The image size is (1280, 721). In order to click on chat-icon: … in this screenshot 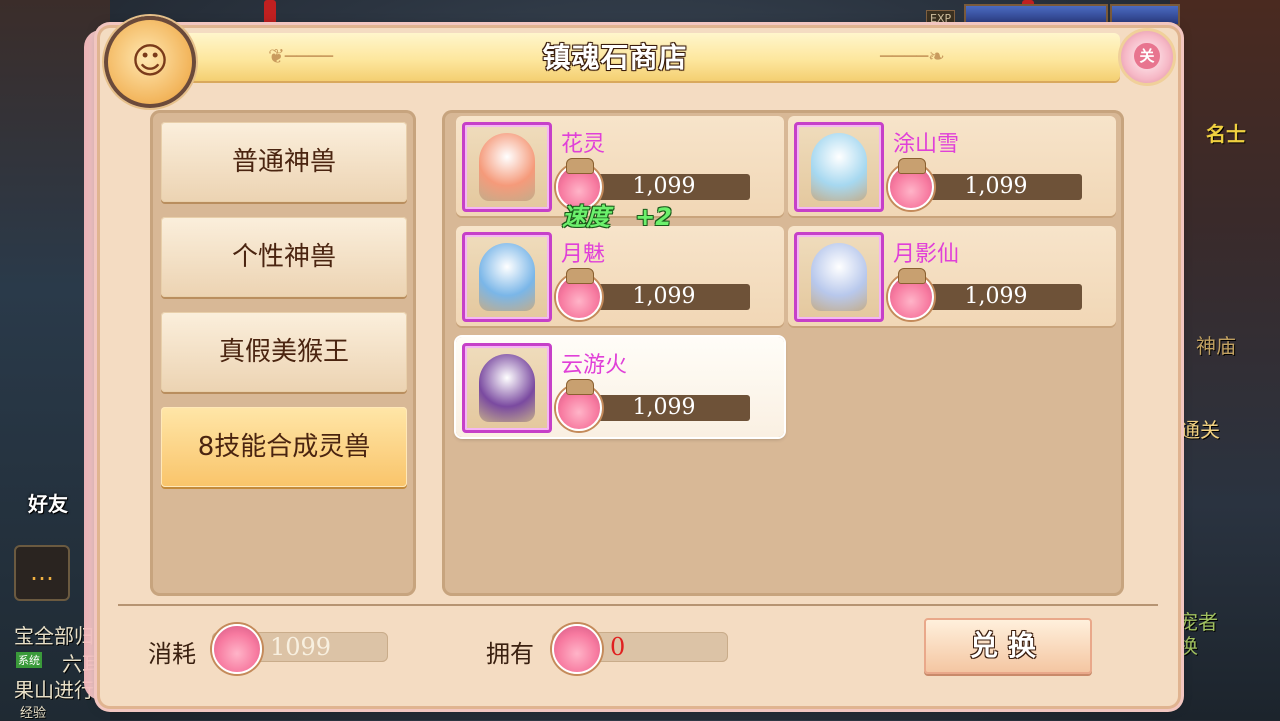, I will do `click(42, 573)`.